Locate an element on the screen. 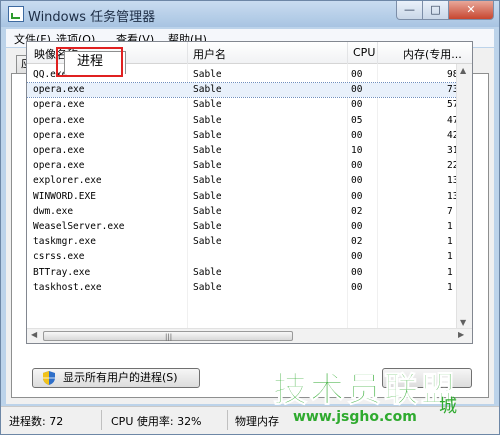 This screenshot has width=500, height=436. cell-image-name: BTTray.exe is located at coordinates (62, 272).